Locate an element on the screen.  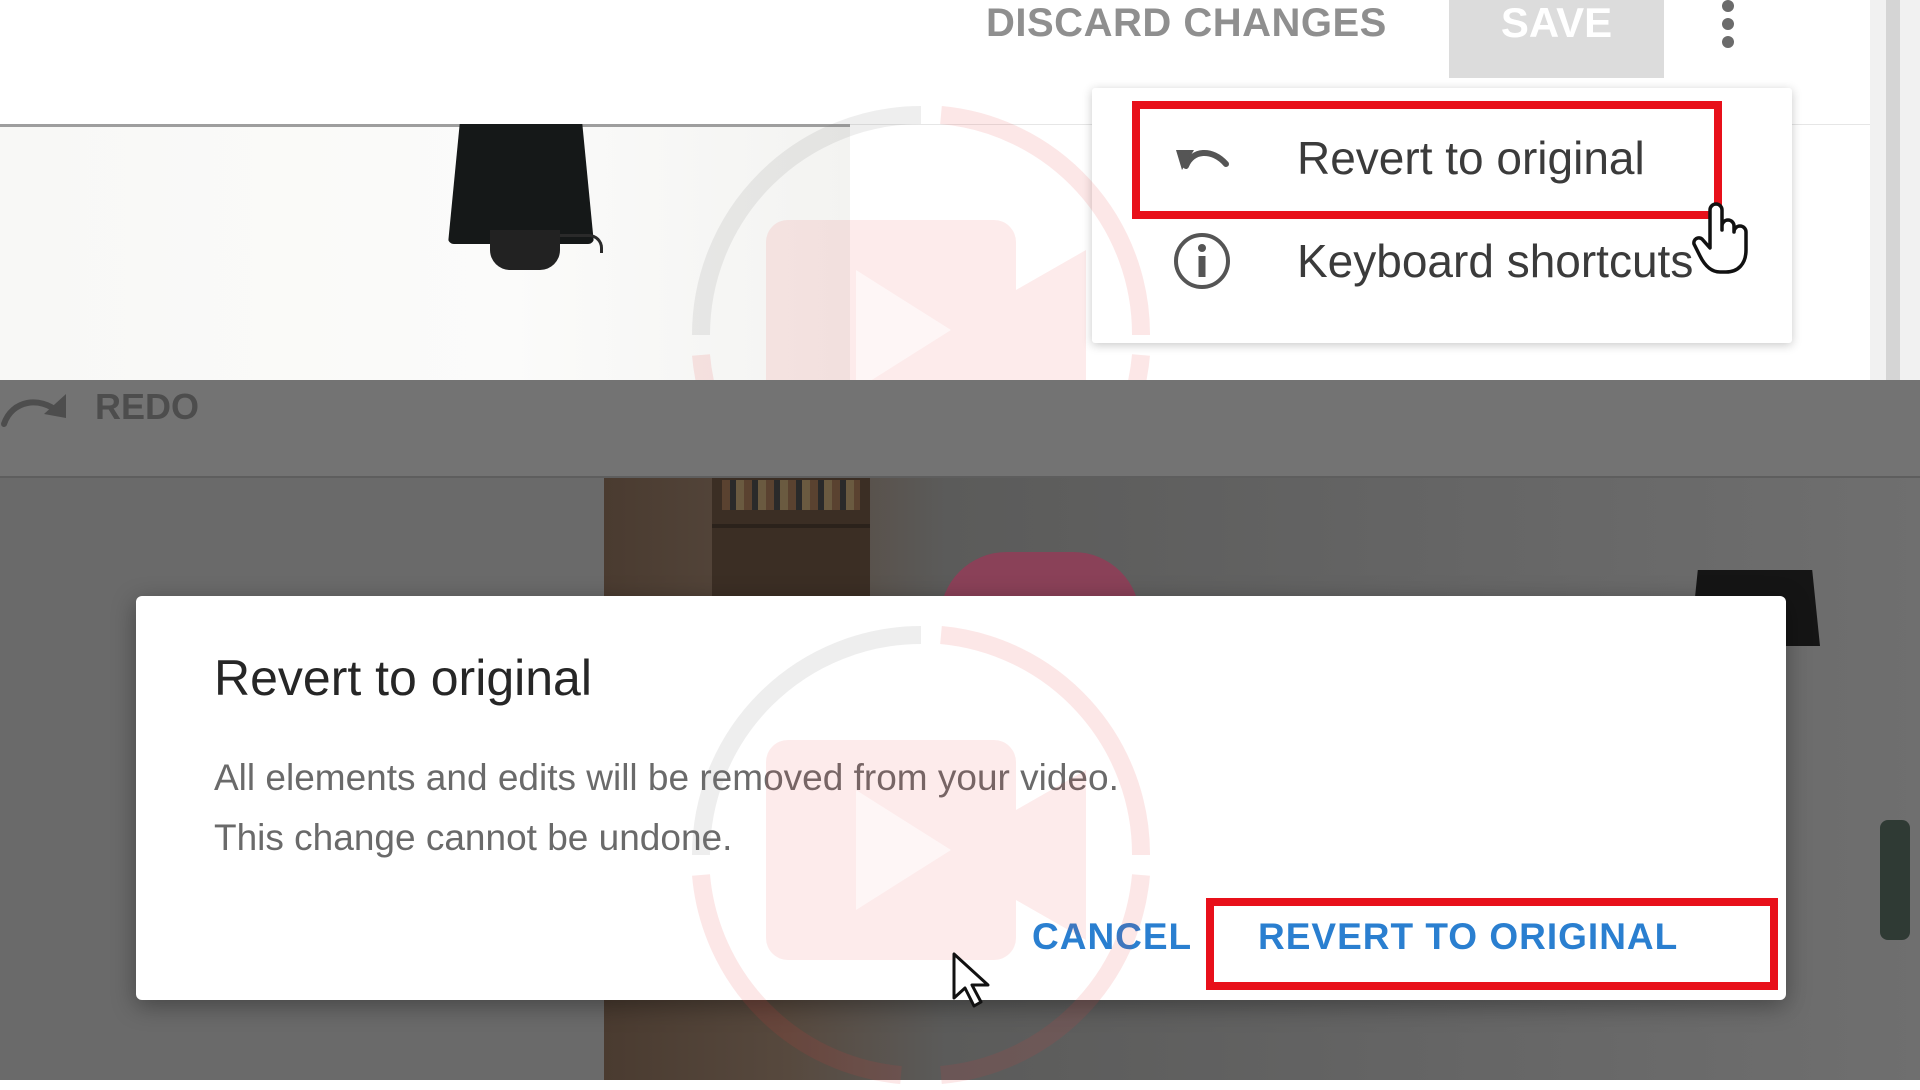
discard-changes-button: DISCARD CHANGES is located at coordinates (1186, 23).